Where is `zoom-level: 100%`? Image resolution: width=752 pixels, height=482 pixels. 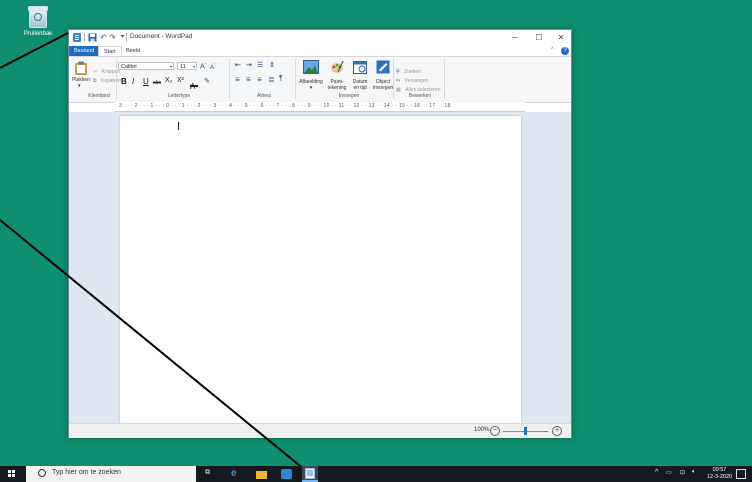 zoom-level: 100% is located at coordinates (482, 430).